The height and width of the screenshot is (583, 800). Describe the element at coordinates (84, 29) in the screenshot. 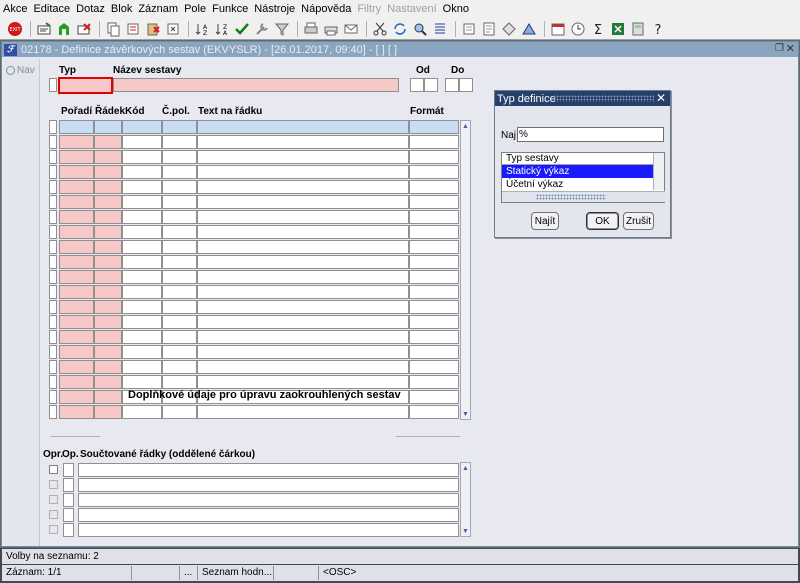

I see `delete-record-icon` at that location.